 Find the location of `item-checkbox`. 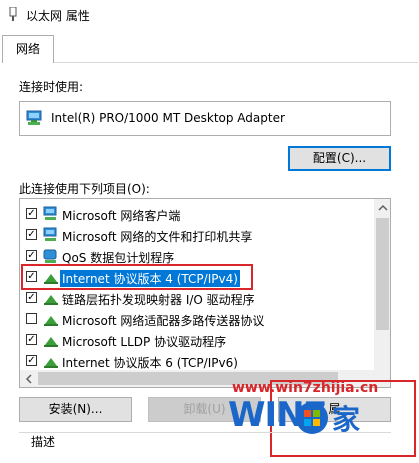

item-checkbox is located at coordinates (31, 318).